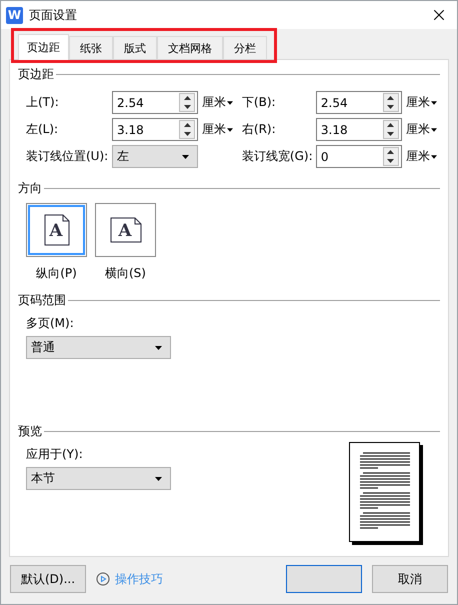 The image size is (458, 605). Describe the element at coordinates (135, 47) in the screenshot. I see `tab: 版式` at that location.